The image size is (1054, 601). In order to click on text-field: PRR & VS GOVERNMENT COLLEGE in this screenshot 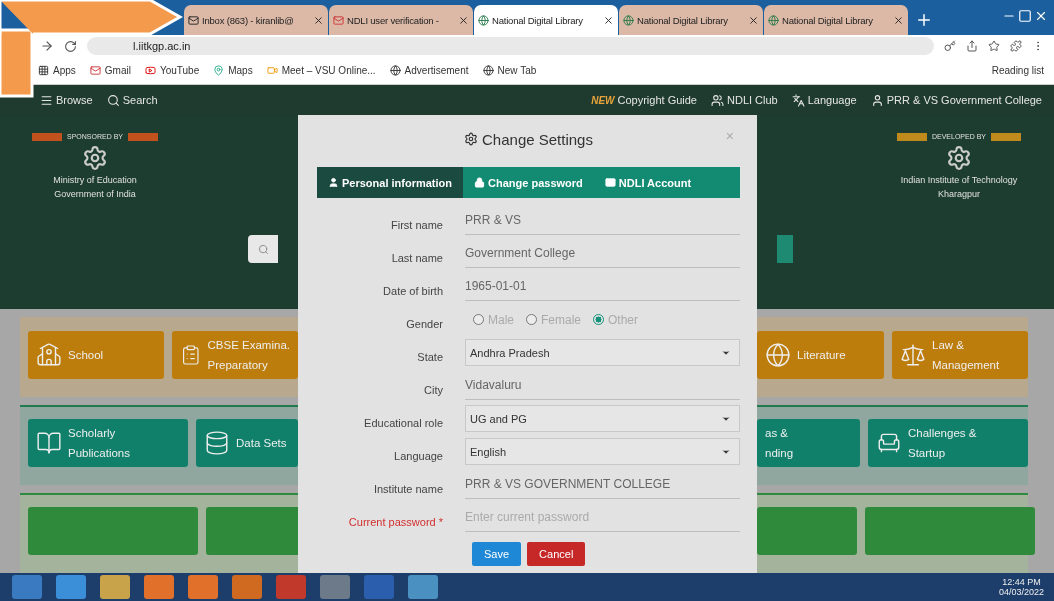, I will do `click(602, 484)`.